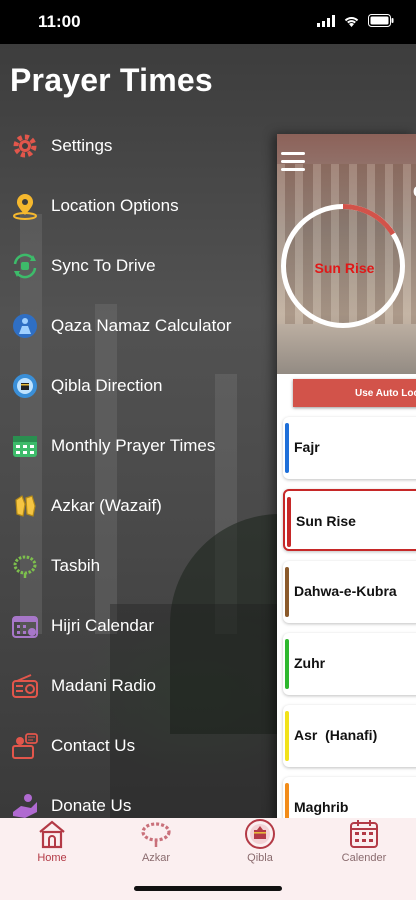  What do you see at coordinates (364, 858) in the screenshot?
I see `tab-label: Calender` at bounding box center [364, 858].